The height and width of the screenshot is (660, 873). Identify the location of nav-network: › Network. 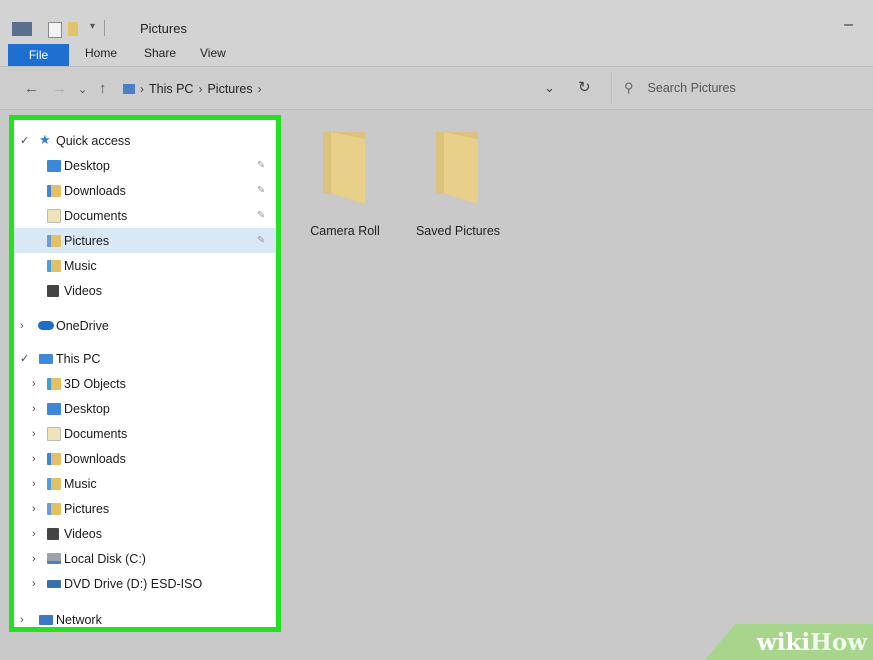
(145, 617).